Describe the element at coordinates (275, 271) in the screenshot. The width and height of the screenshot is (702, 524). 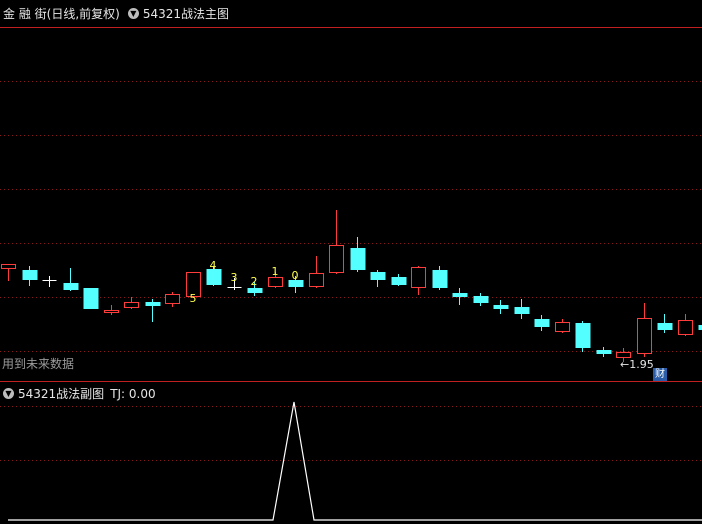
I see `countdown-marker: 1` at that location.